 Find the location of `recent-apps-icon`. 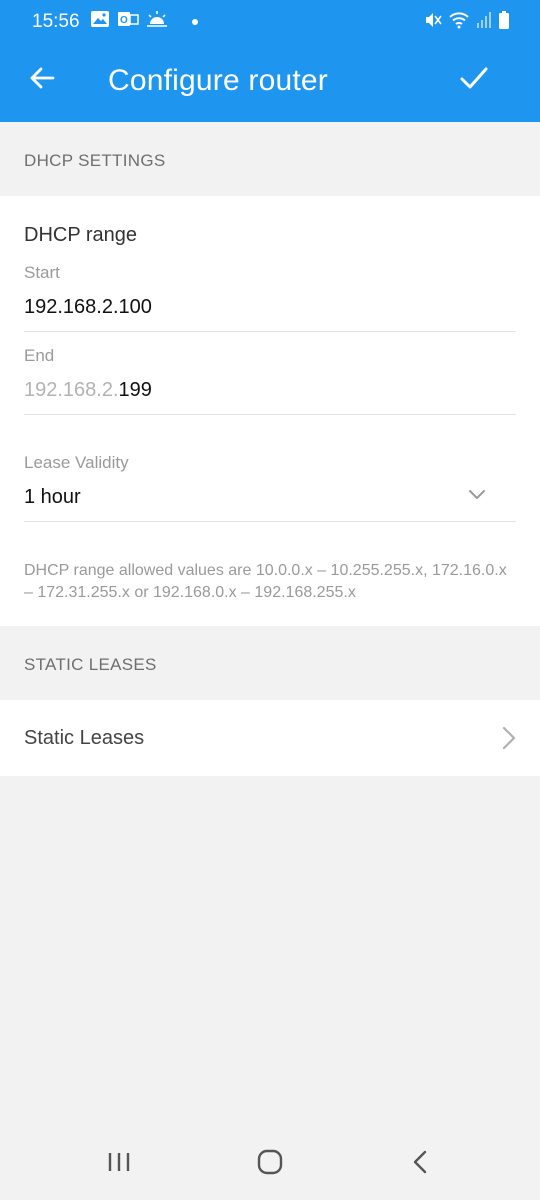

recent-apps-icon is located at coordinates (119, 1164).